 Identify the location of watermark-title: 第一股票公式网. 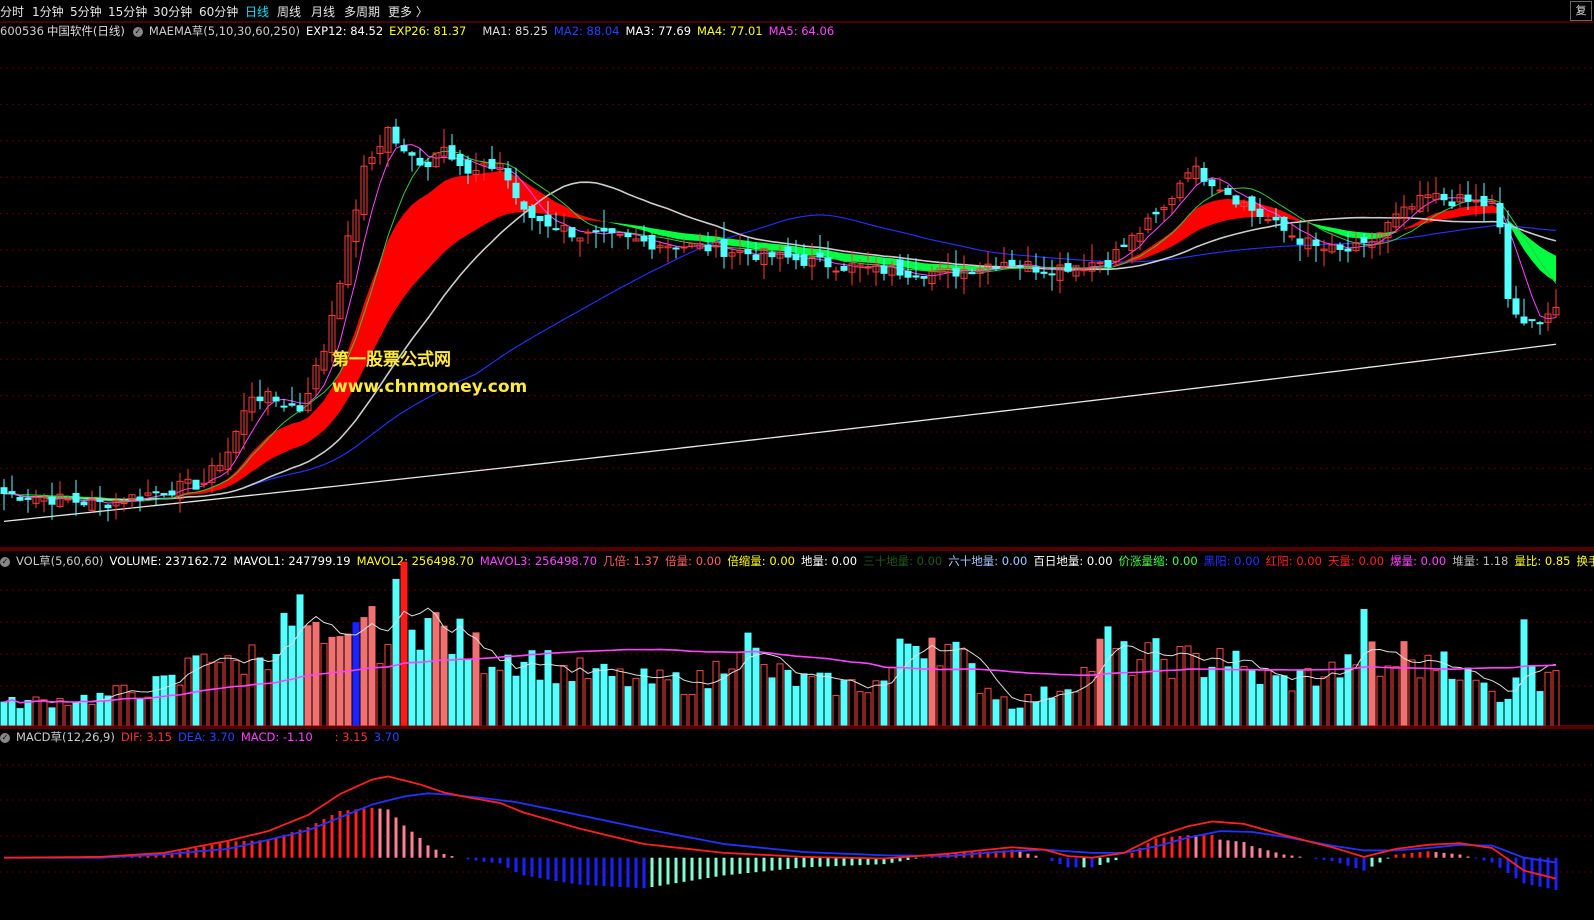
(391, 360).